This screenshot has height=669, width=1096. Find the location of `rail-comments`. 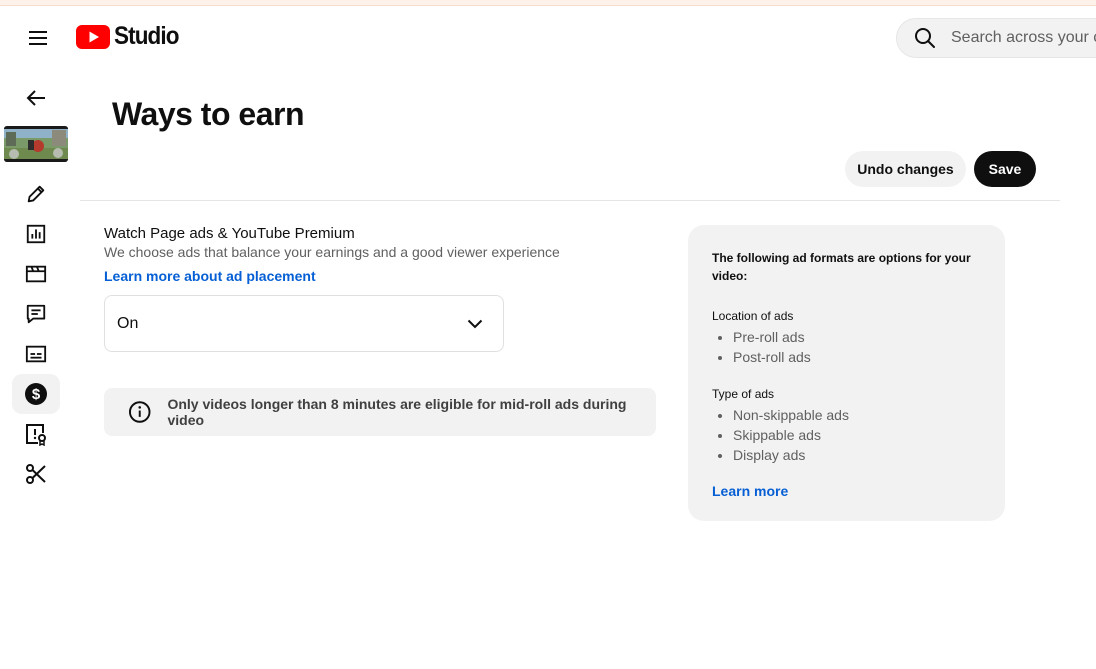

rail-comments is located at coordinates (36, 314).